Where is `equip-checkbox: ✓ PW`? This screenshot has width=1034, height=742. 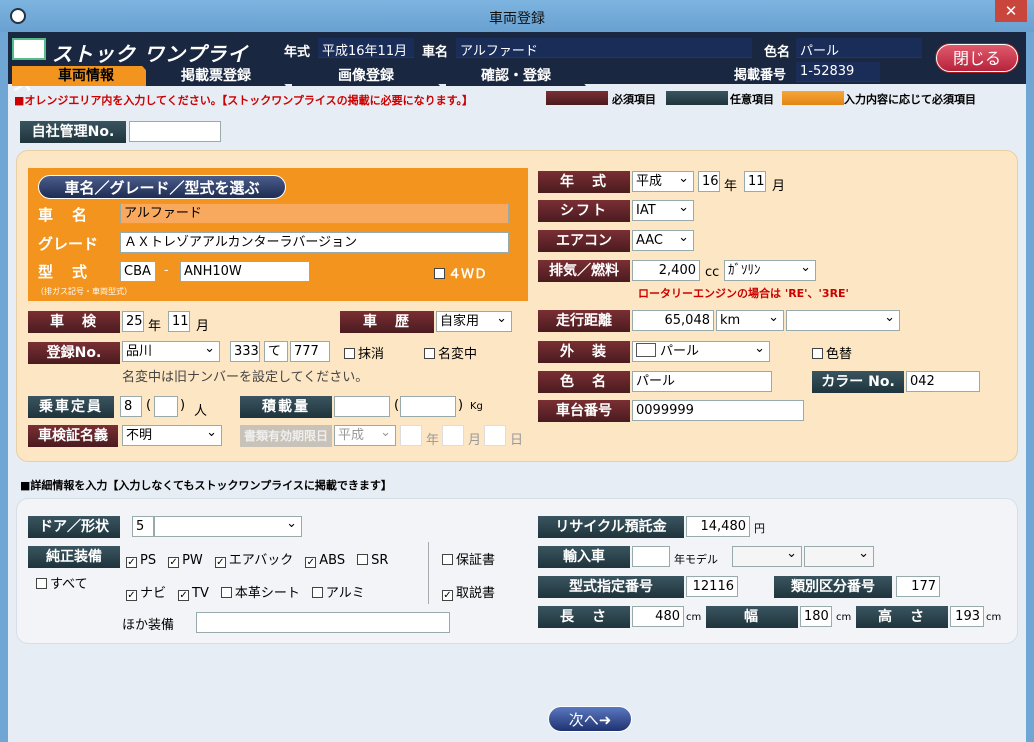
equip-checkbox: ✓ PW is located at coordinates (185, 560).